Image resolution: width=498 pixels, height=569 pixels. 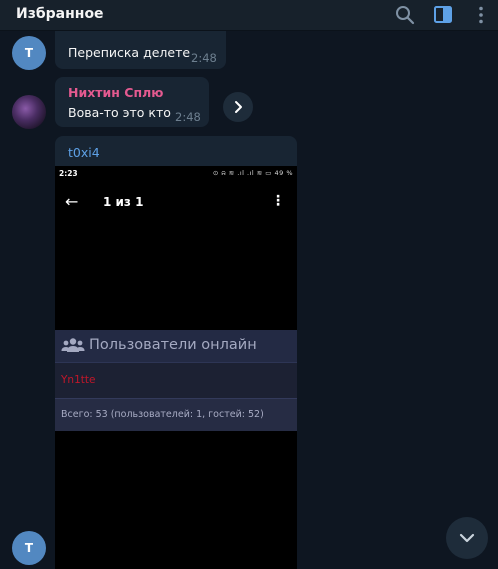 What do you see at coordinates (249, 15) in the screenshot?
I see `chat-header: Избранное` at bounding box center [249, 15].